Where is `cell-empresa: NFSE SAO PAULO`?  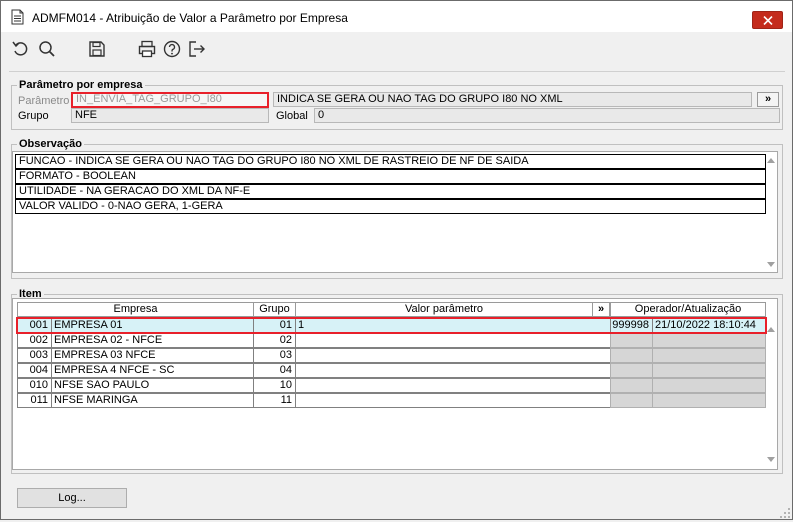 cell-empresa: NFSE SAO PAULO is located at coordinates (152, 385).